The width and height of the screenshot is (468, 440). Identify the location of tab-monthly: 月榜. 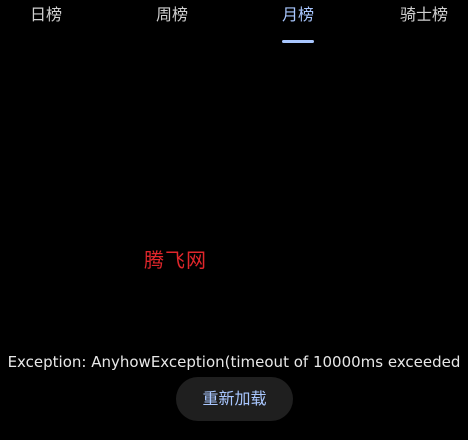
(298, 23).